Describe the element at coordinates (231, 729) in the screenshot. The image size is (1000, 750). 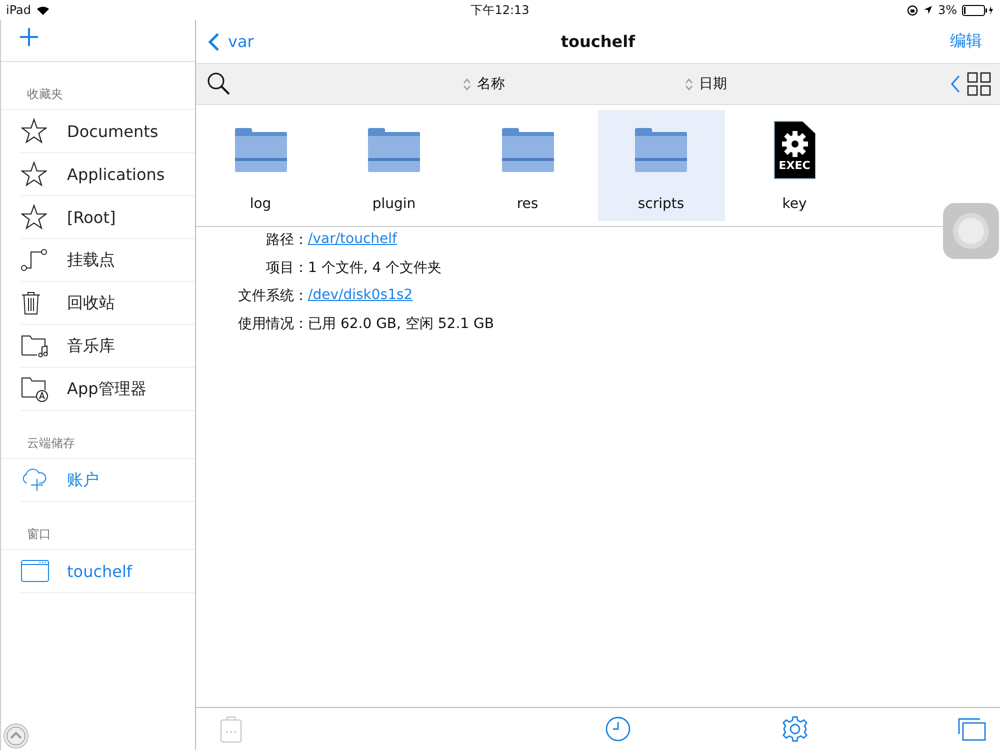
I see `clipboard-icon` at that location.